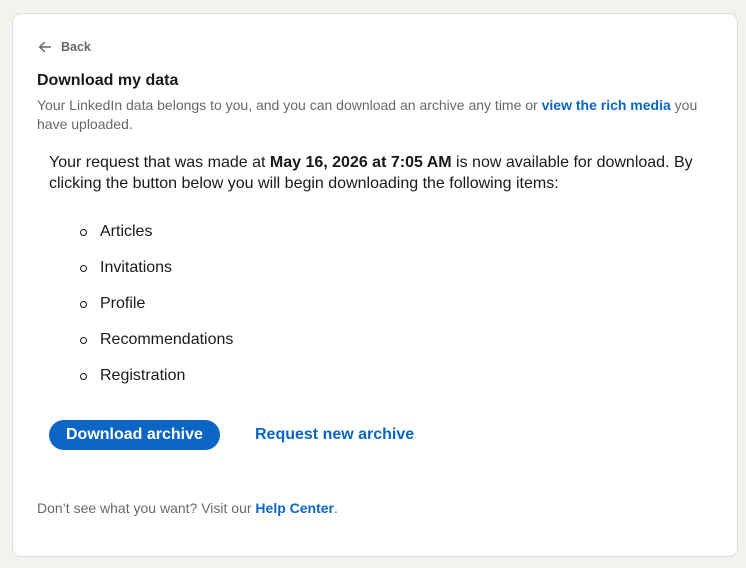 Image resolution: width=746 pixels, height=568 pixels. I want to click on request-date: May 16, 2026 at 7:05 AM, so click(360, 162).